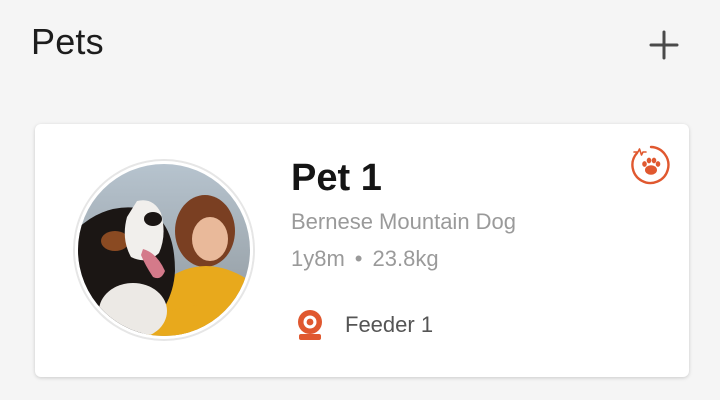 This screenshot has width=720, height=400. I want to click on pet-avatar, so click(164, 250).